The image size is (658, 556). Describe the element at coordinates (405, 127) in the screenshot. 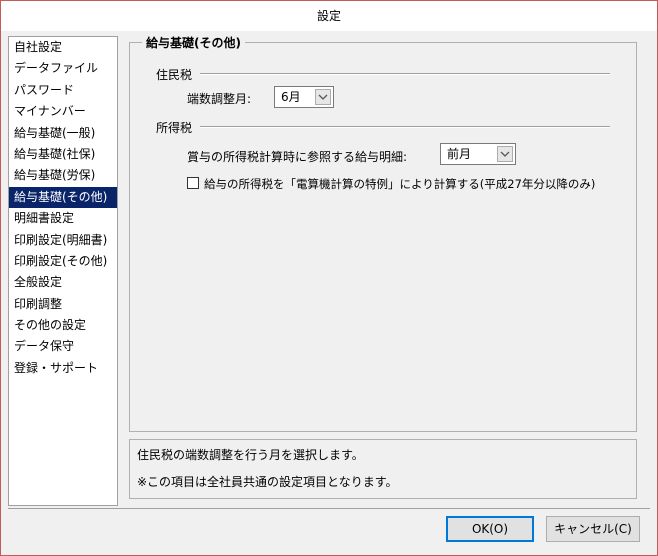

I see `income-tax-divider` at that location.